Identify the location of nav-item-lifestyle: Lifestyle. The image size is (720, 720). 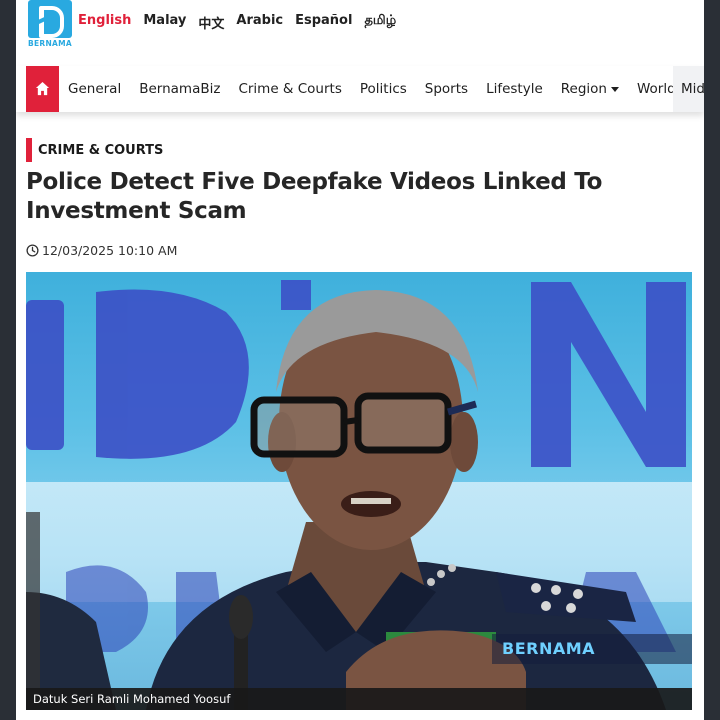
(514, 89).